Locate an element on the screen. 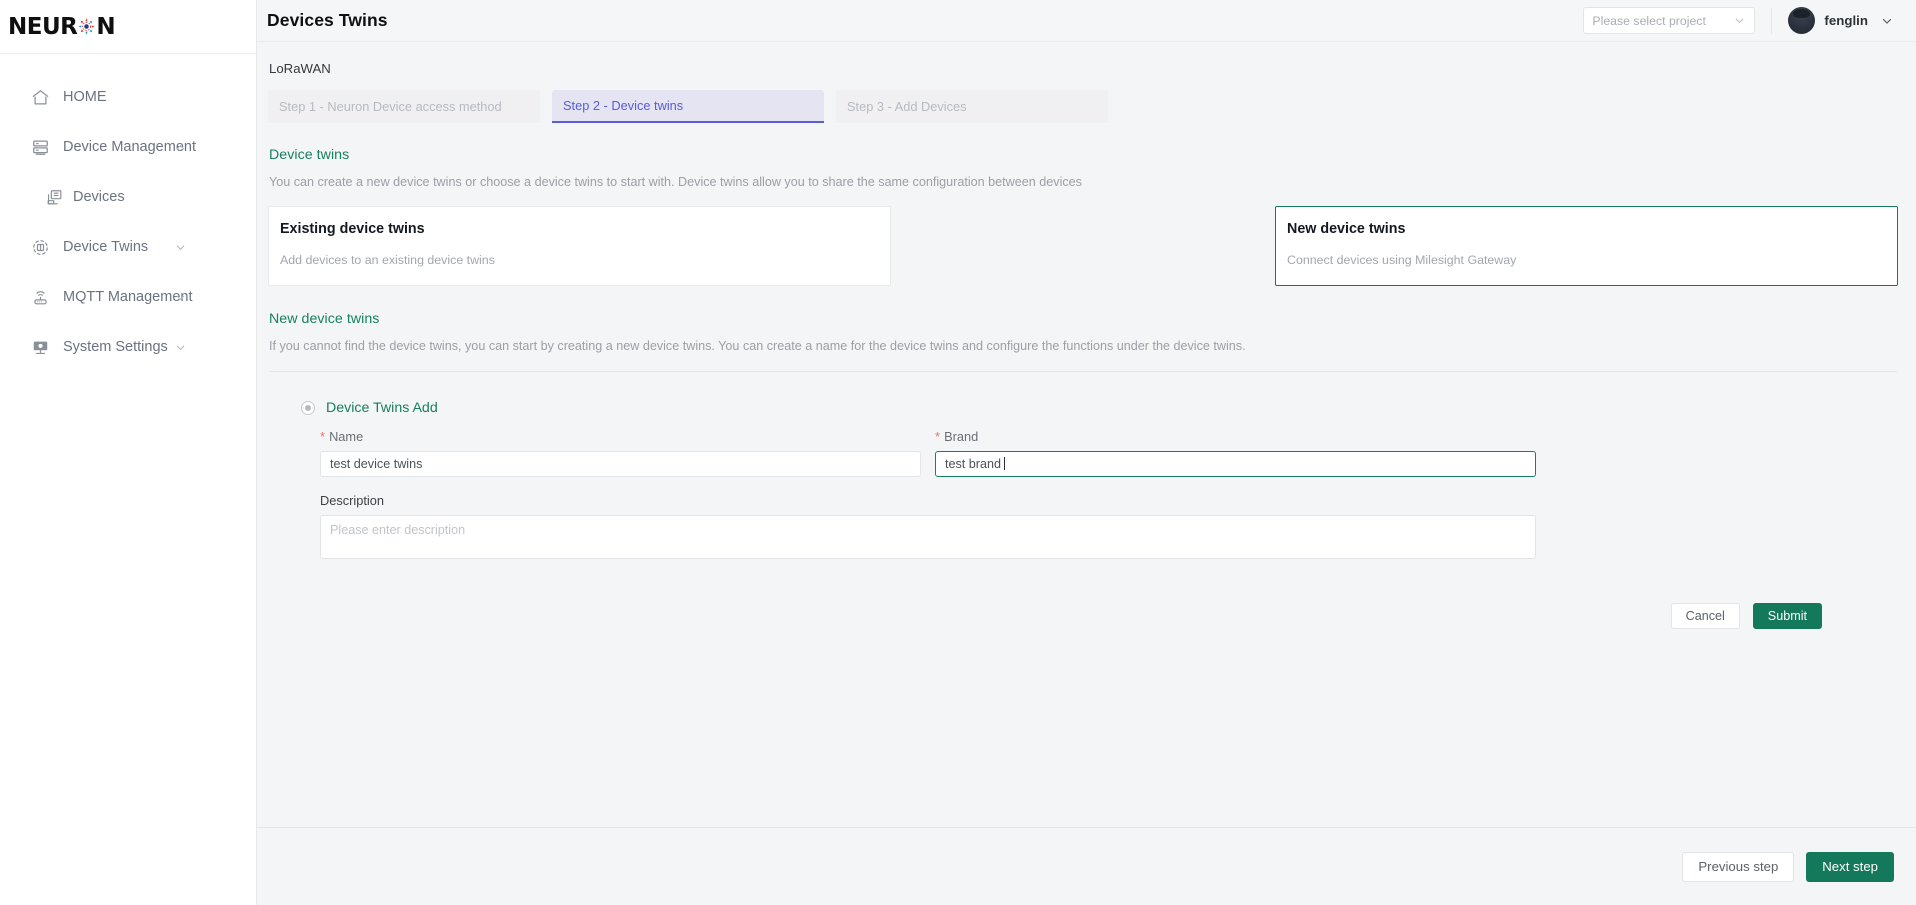  divider is located at coordinates (1772, 20).